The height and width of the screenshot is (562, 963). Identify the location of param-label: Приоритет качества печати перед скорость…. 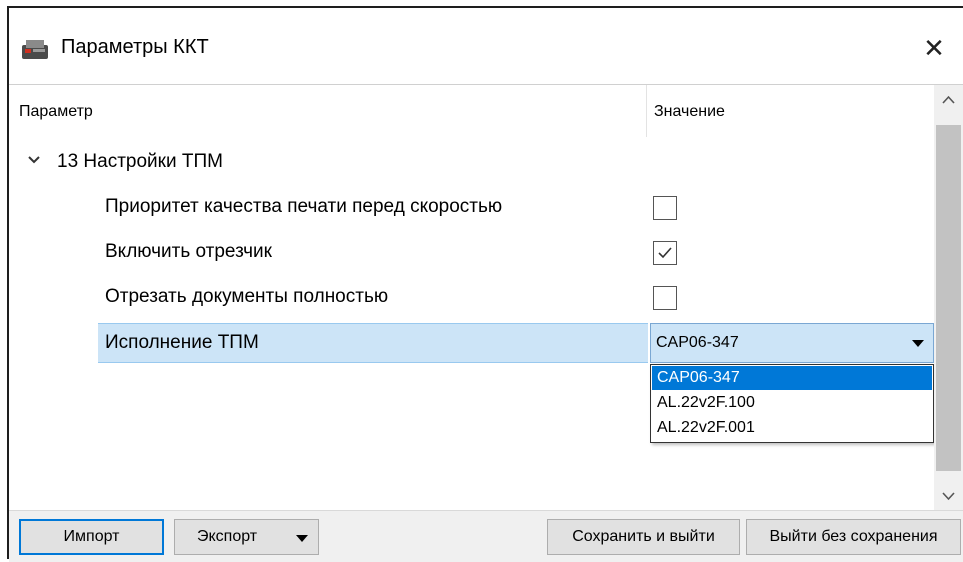
(304, 206).